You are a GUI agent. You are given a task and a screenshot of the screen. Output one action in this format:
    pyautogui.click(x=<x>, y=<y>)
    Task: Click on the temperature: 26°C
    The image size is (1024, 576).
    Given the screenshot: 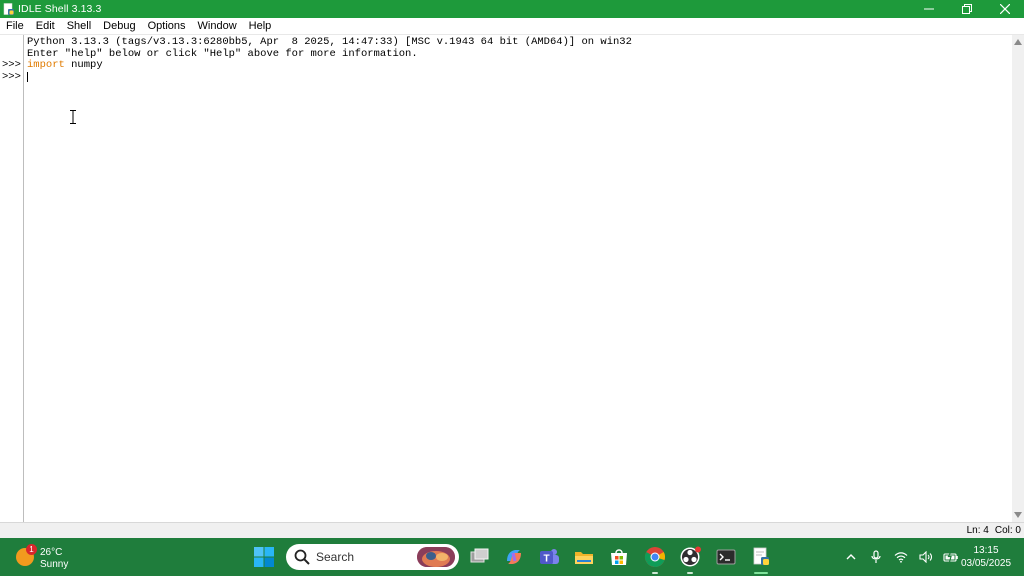 What is the action you would take?
    pyautogui.click(x=51, y=552)
    